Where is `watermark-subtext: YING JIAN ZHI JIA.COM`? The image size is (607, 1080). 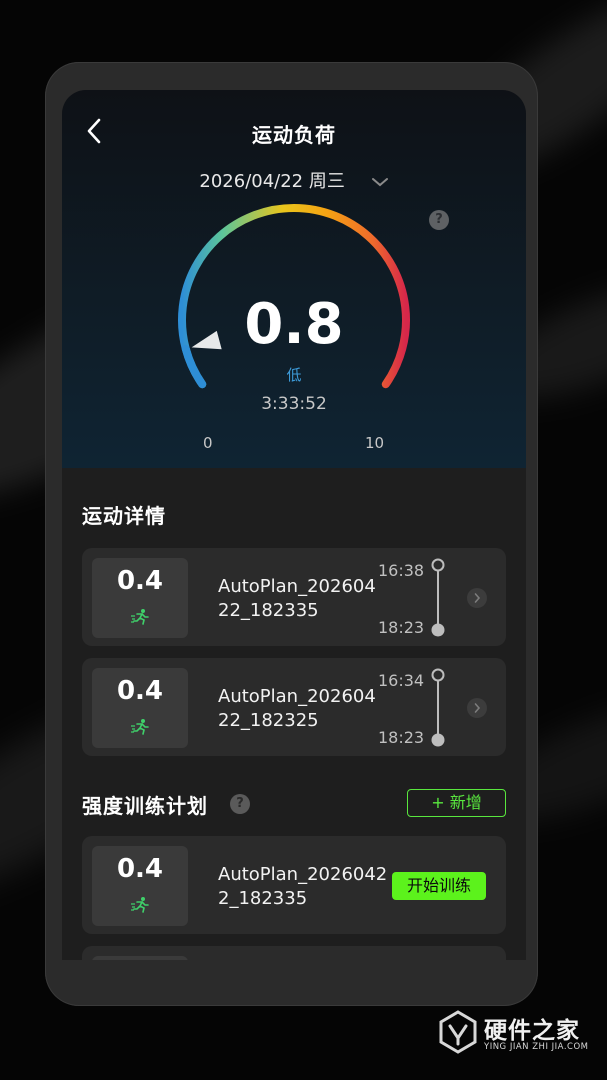 watermark-subtext: YING JIAN ZHI JIA.COM is located at coordinates (536, 1047).